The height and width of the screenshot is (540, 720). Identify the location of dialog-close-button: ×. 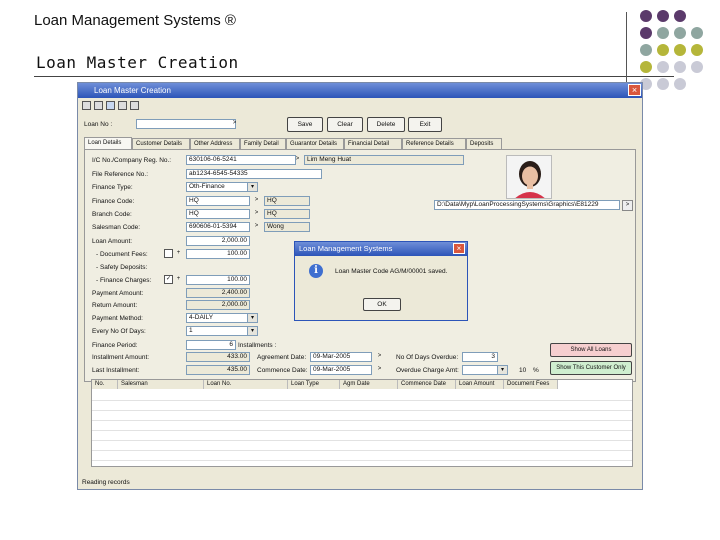
(459, 248).